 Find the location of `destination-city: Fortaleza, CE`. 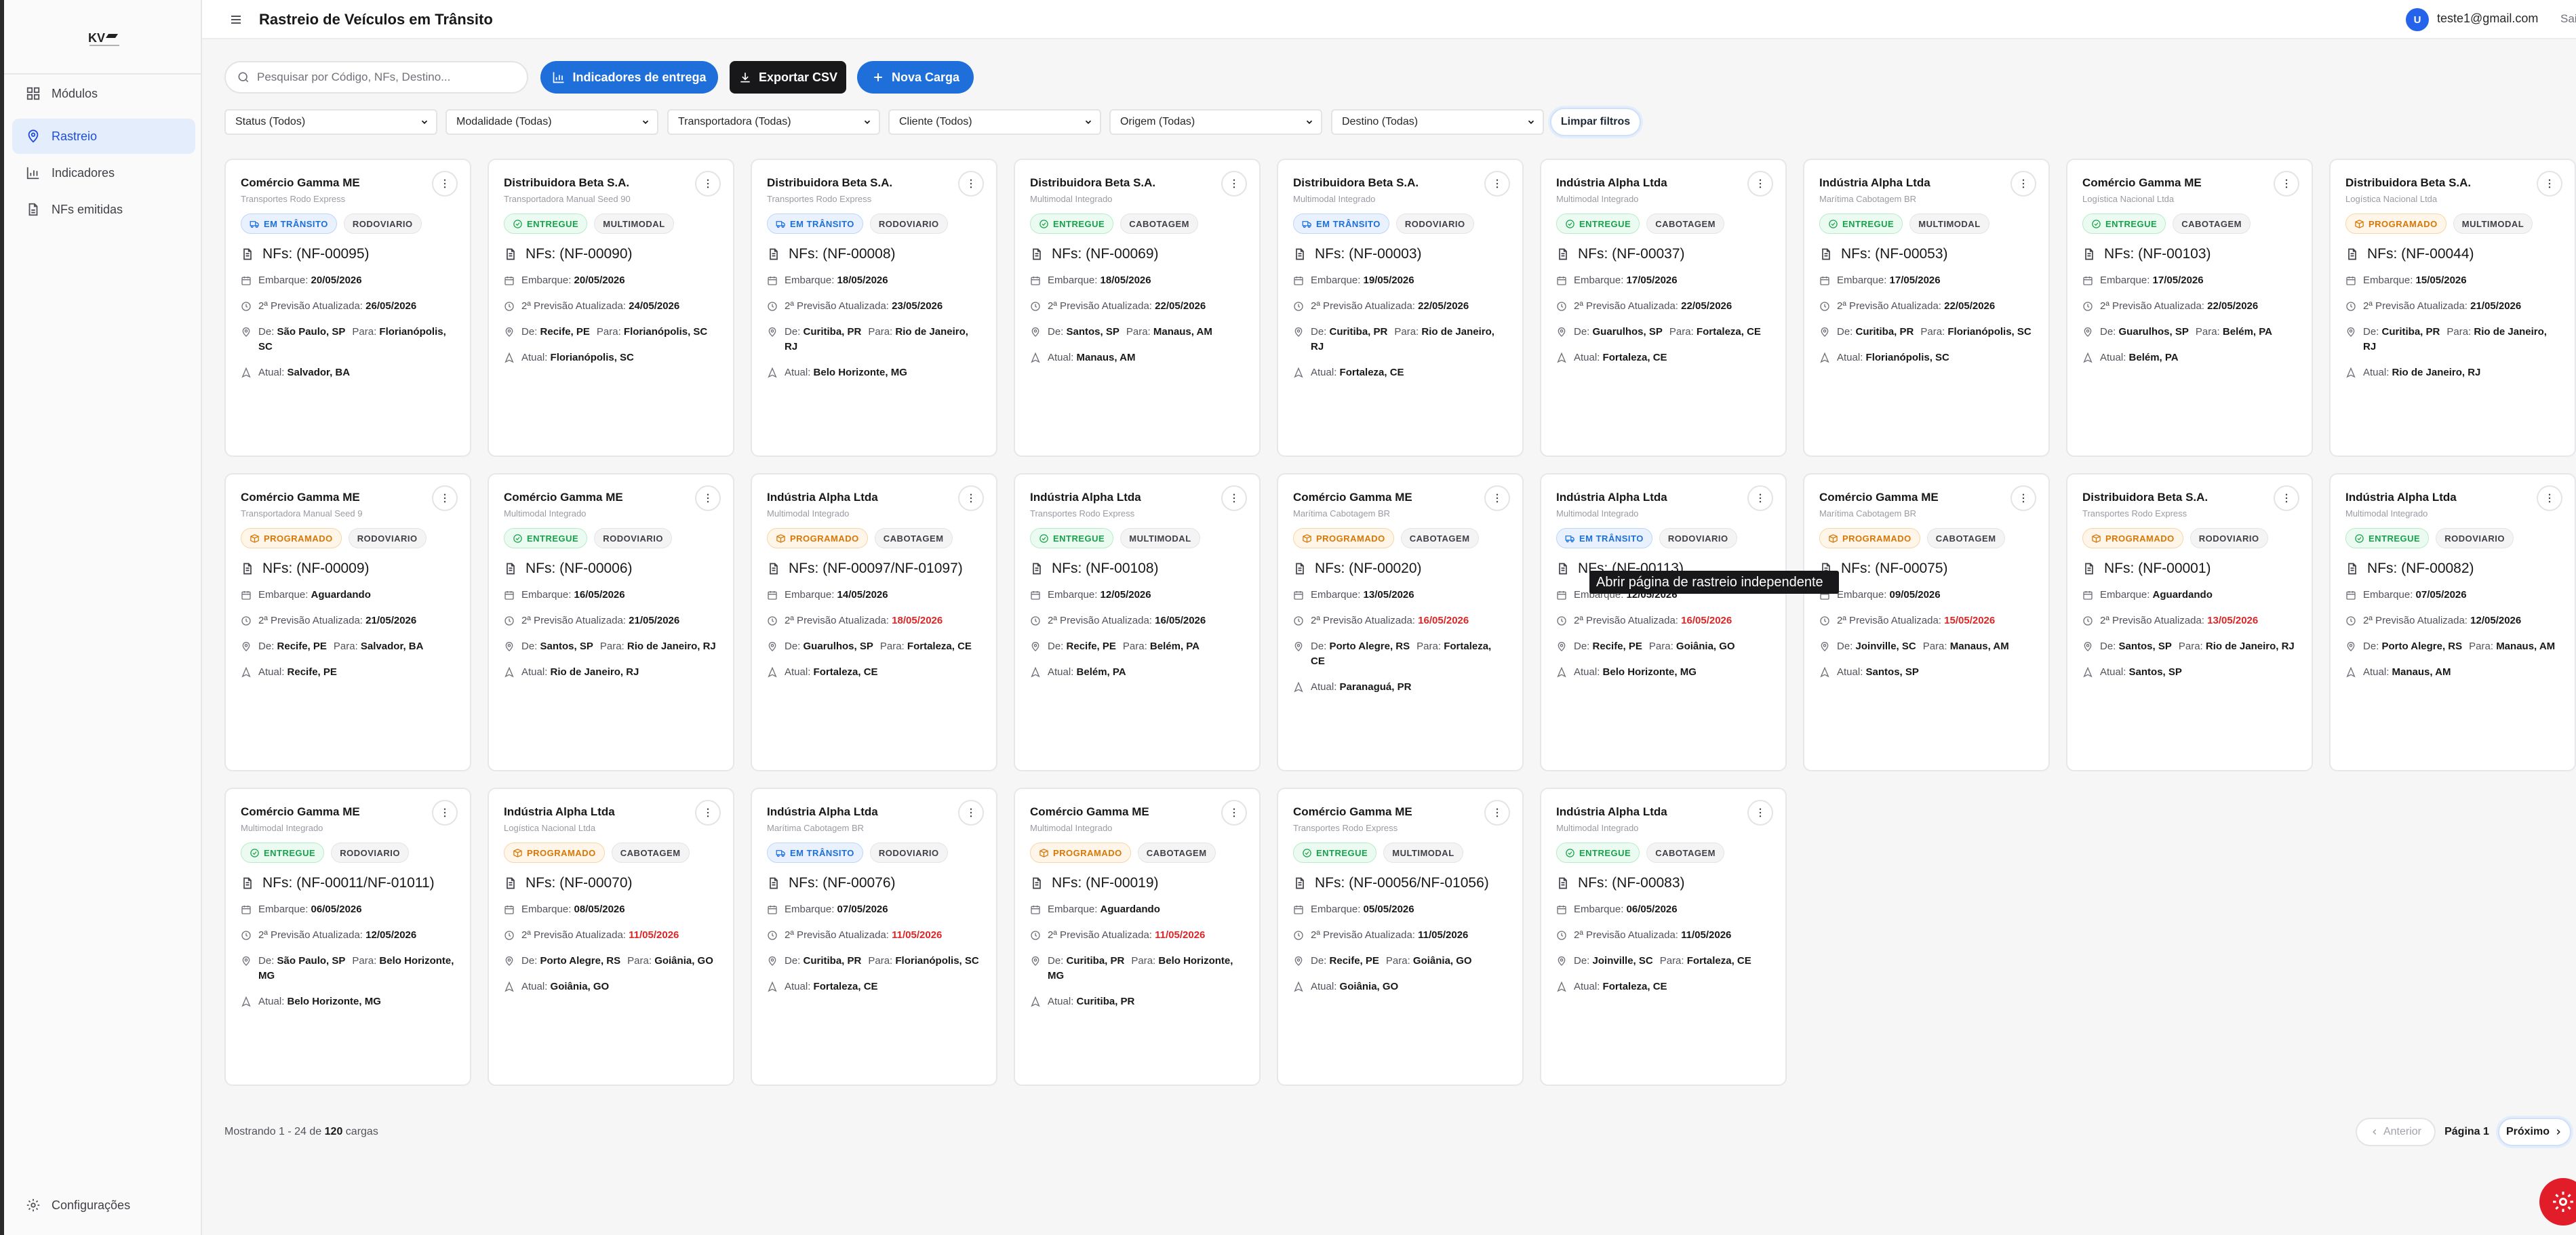

destination-city: Fortaleza, CE is located at coordinates (1718, 961).